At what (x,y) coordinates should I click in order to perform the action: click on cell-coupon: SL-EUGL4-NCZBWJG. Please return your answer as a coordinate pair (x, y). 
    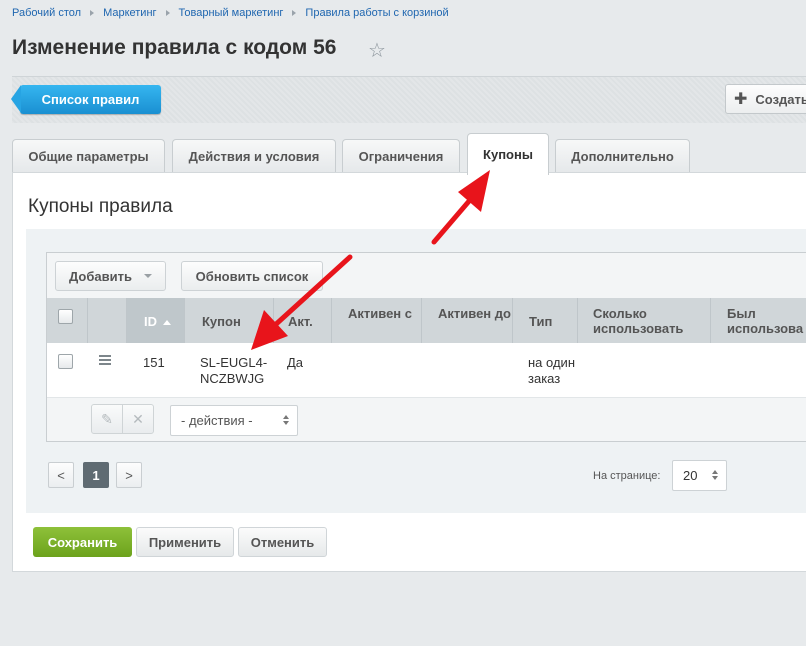
    Looking at the image, I should click on (234, 370).